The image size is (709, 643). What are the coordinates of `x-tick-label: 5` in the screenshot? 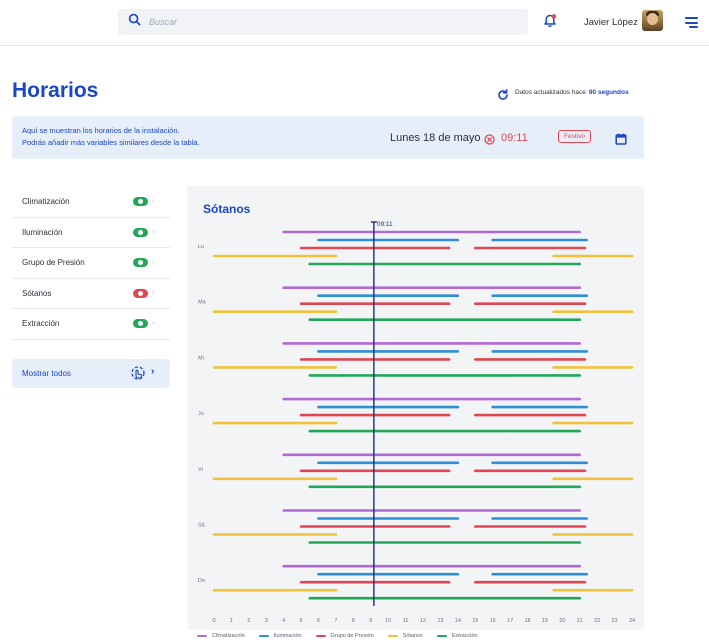 It's located at (301, 621).